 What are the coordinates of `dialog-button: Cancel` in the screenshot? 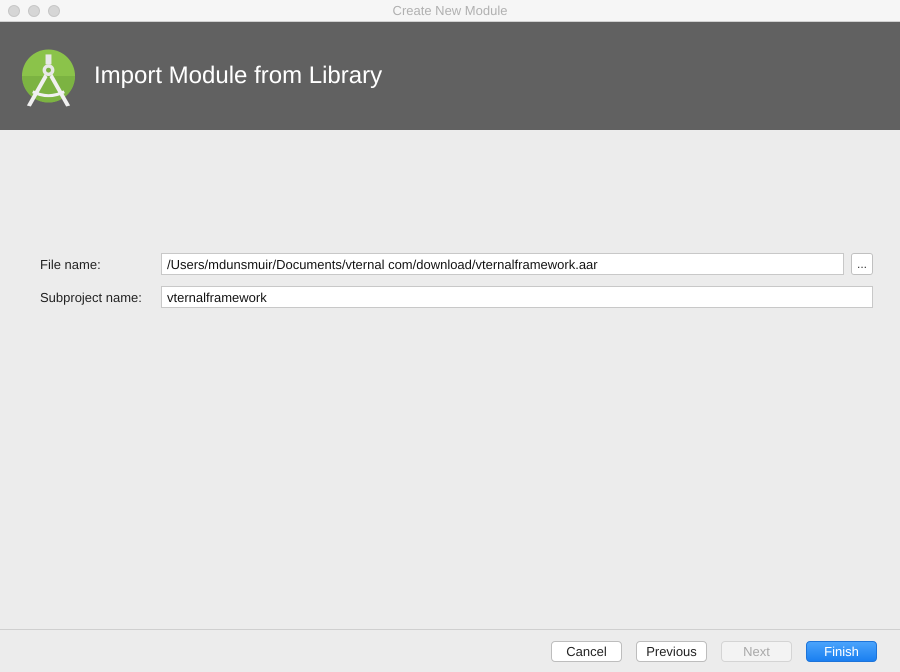 It's located at (586, 651).